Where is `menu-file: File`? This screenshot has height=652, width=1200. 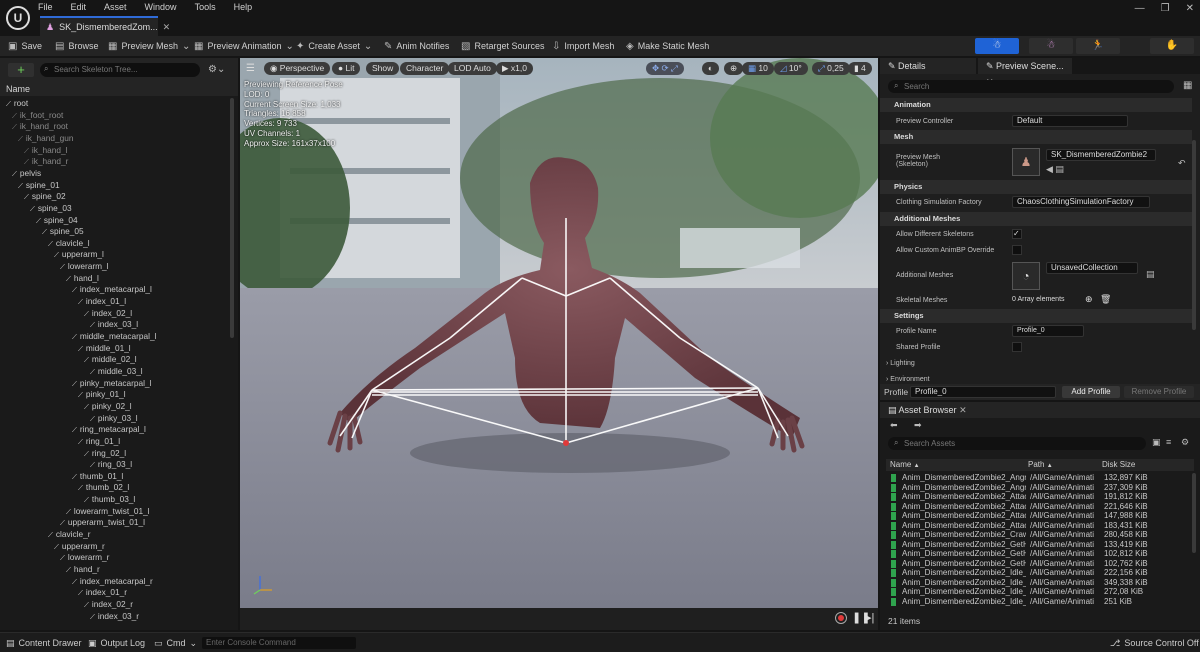
menu-file: File is located at coordinates (45, 7).